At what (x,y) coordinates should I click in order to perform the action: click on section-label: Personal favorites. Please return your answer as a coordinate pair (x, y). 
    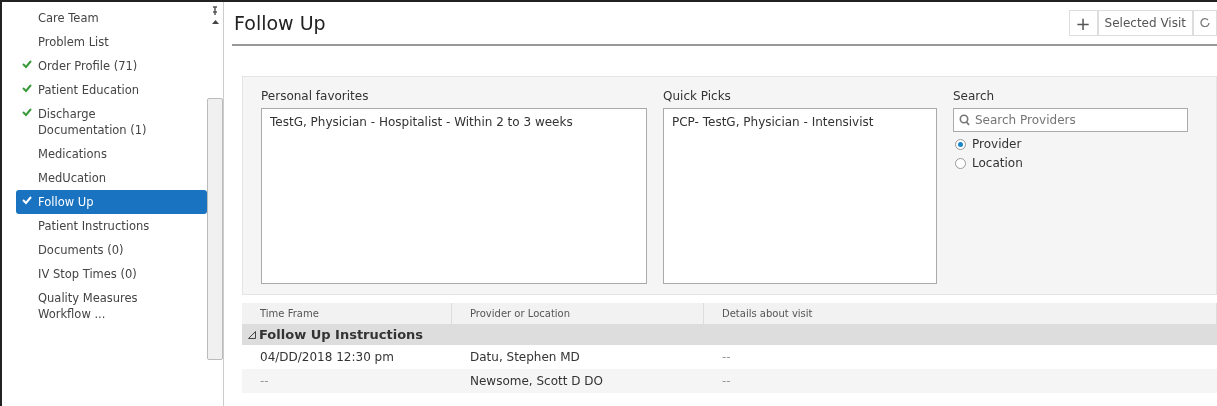
    Looking at the image, I should click on (315, 96).